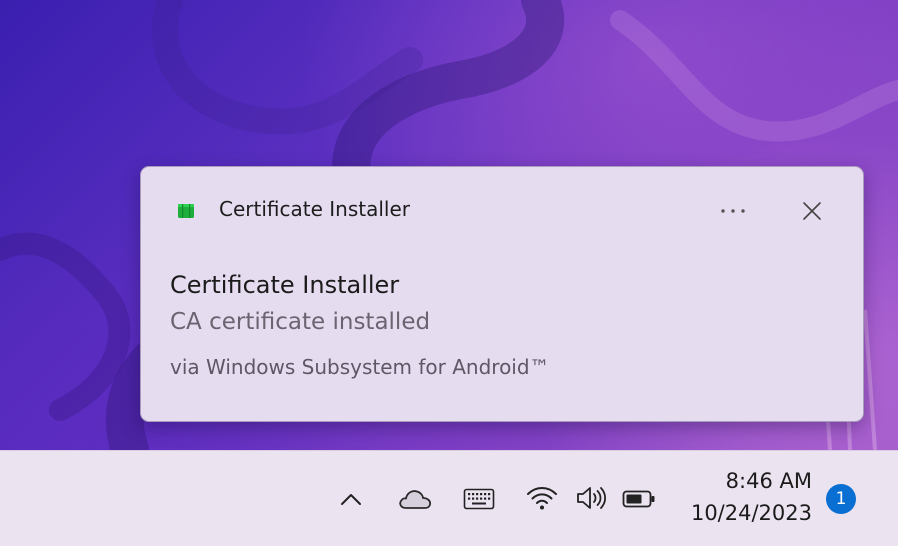  What do you see at coordinates (186, 211) in the screenshot?
I see `green-cube-icon` at bounding box center [186, 211].